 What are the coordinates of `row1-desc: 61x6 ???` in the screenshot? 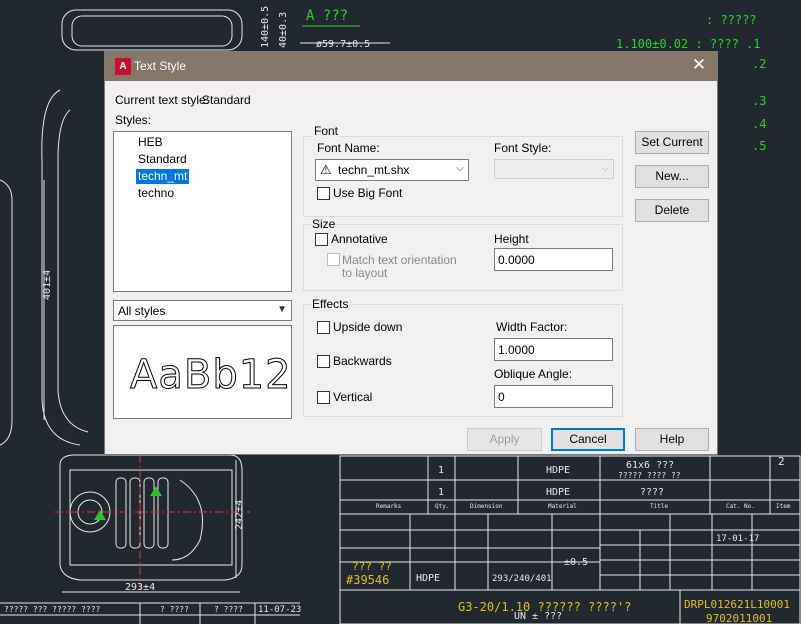 It's located at (650, 465).